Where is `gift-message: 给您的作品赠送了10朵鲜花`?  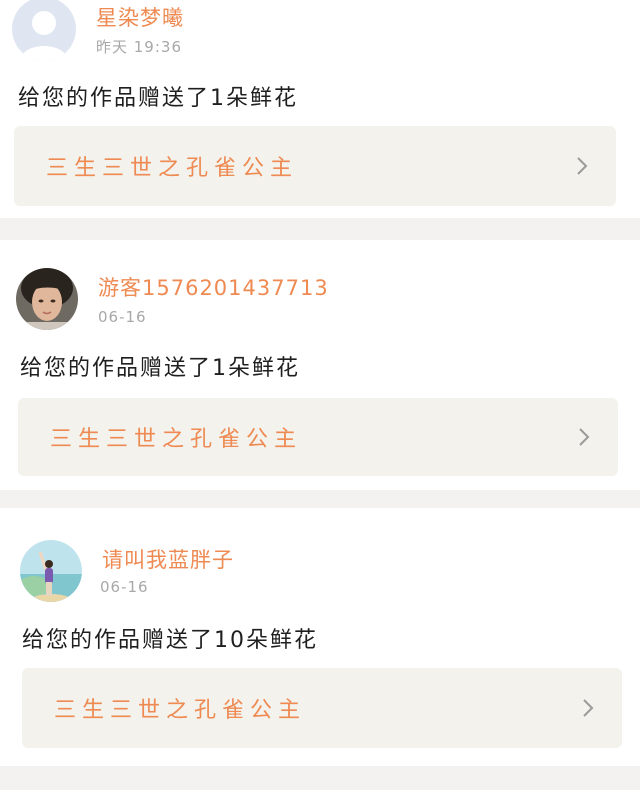
gift-message: 给您的作品赠送了10朵鲜花 is located at coordinates (170, 640).